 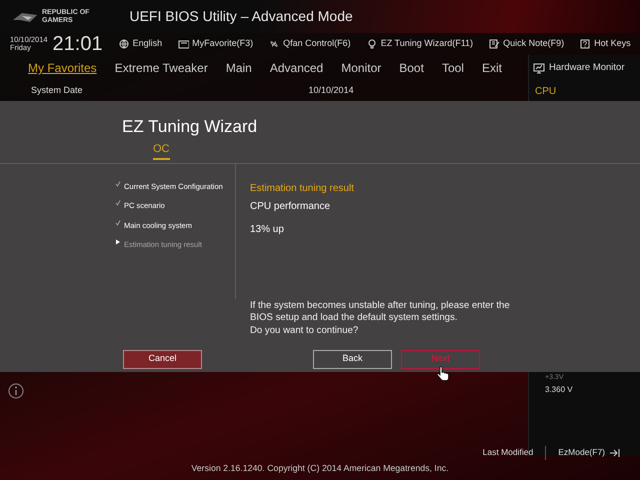 What do you see at coordinates (184, 44) in the screenshot?
I see `folder-icon` at bounding box center [184, 44].